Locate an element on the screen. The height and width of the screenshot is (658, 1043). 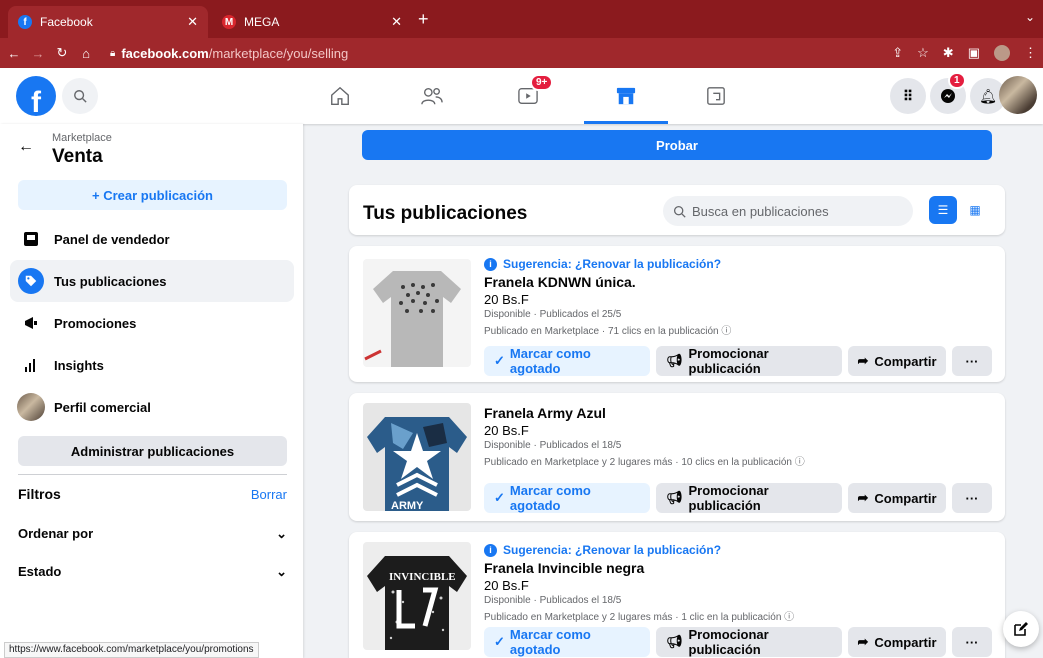
button-label: Marcar como agotado is located at coordinates (550, 498).